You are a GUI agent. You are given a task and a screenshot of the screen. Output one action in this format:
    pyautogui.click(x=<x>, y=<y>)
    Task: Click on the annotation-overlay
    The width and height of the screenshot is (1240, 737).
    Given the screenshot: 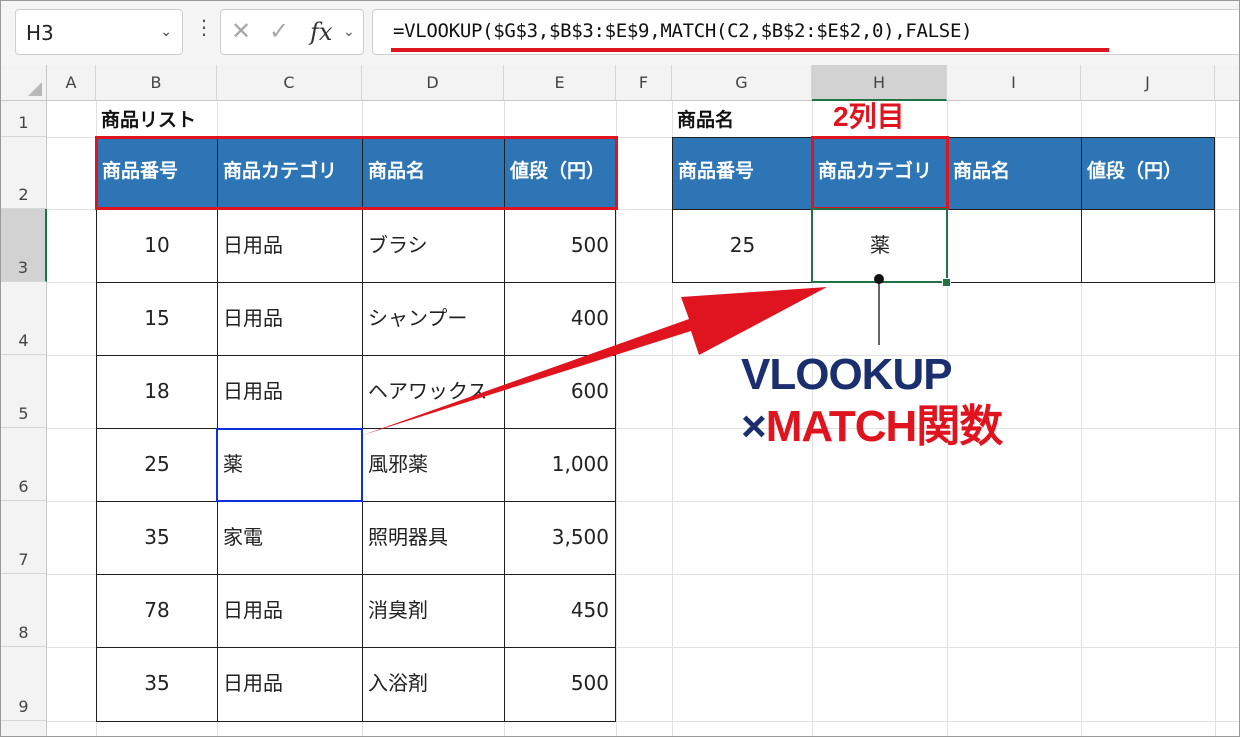 What is the action you would take?
    pyautogui.click(x=623, y=354)
    